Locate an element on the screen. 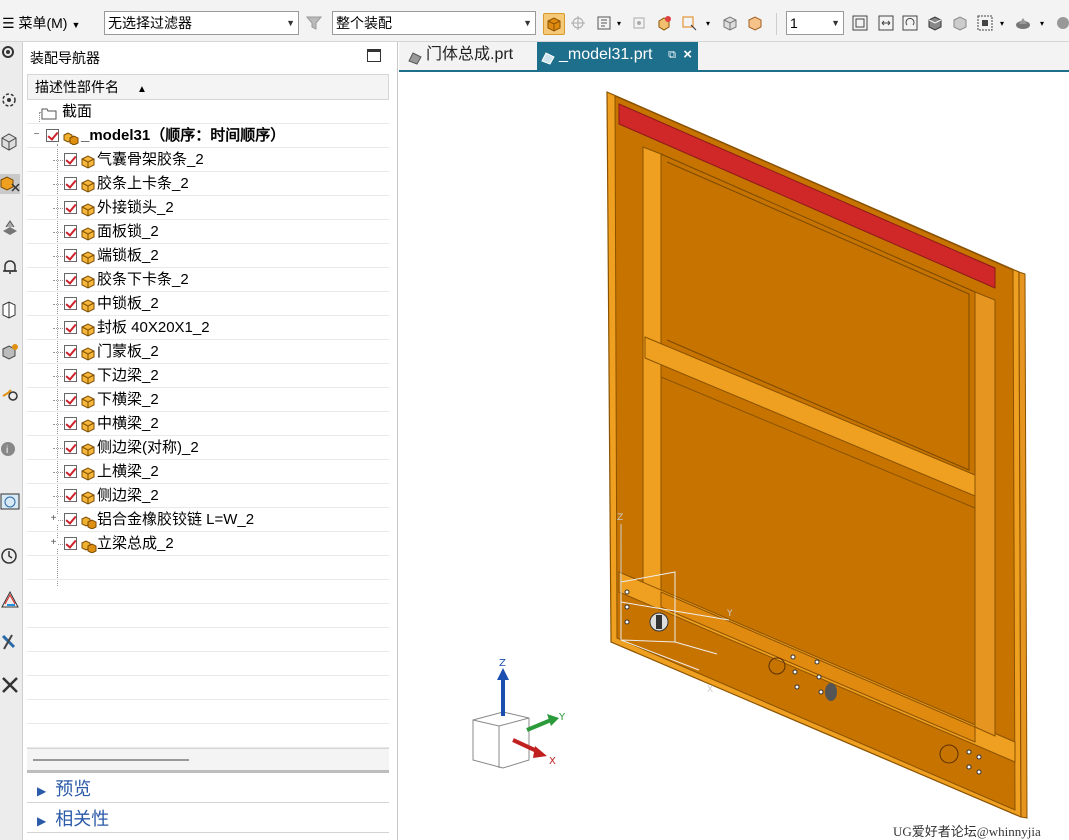 The width and height of the screenshot is (1069, 840). tree-row-component: + 铝合金橡胶铰链 L=W_2 is located at coordinates (208, 520).